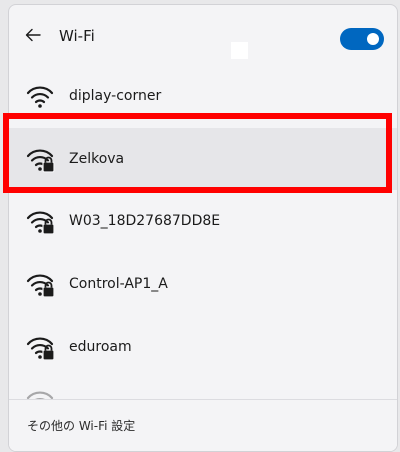 This screenshot has height=452, width=400. Describe the element at coordinates (203, 425) in the screenshot. I see `wifi-footer: その他の Wi-Fi 設定` at that location.